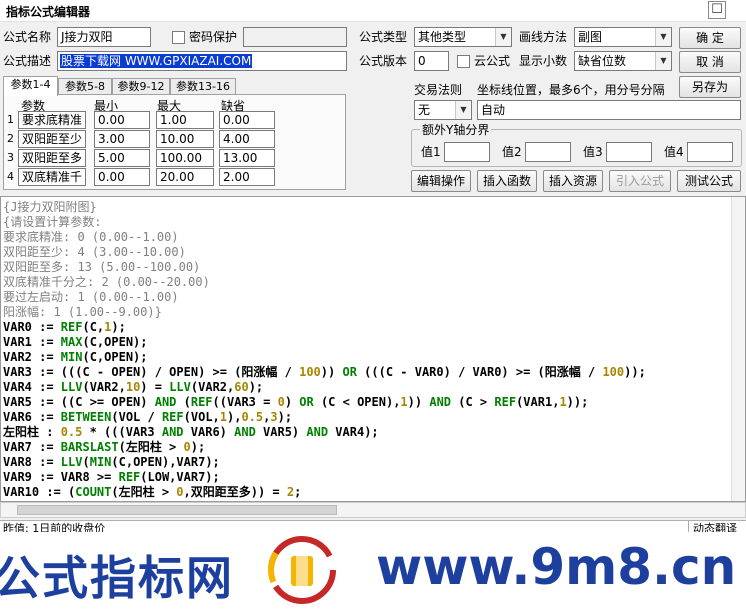  What do you see at coordinates (738, 349) in the screenshot?
I see `vertical-scrollbar` at bounding box center [738, 349].